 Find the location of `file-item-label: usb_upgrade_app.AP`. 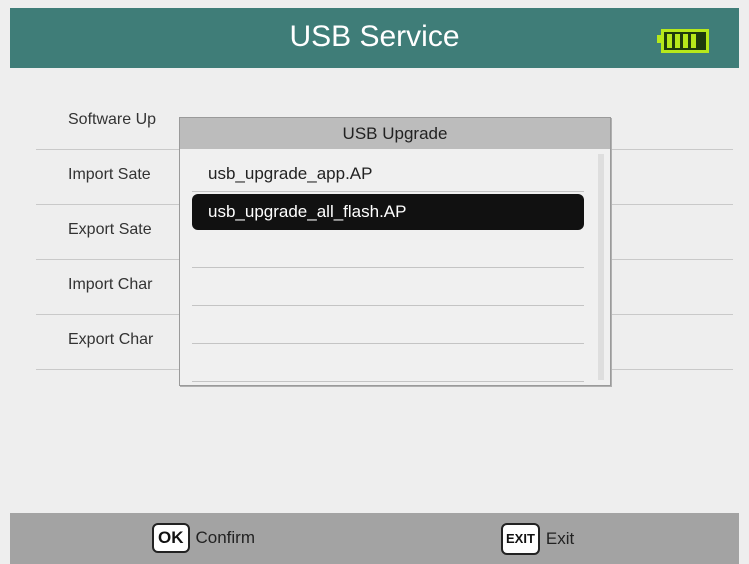

file-item-label: usb_upgrade_app.AP is located at coordinates (290, 173).